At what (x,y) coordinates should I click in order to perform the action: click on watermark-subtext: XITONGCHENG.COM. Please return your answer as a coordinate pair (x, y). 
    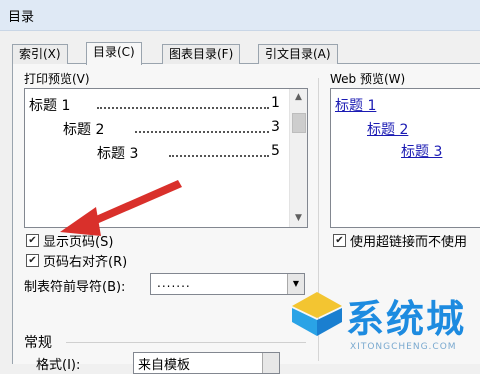
    Looking at the image, I should click on (403, 347).